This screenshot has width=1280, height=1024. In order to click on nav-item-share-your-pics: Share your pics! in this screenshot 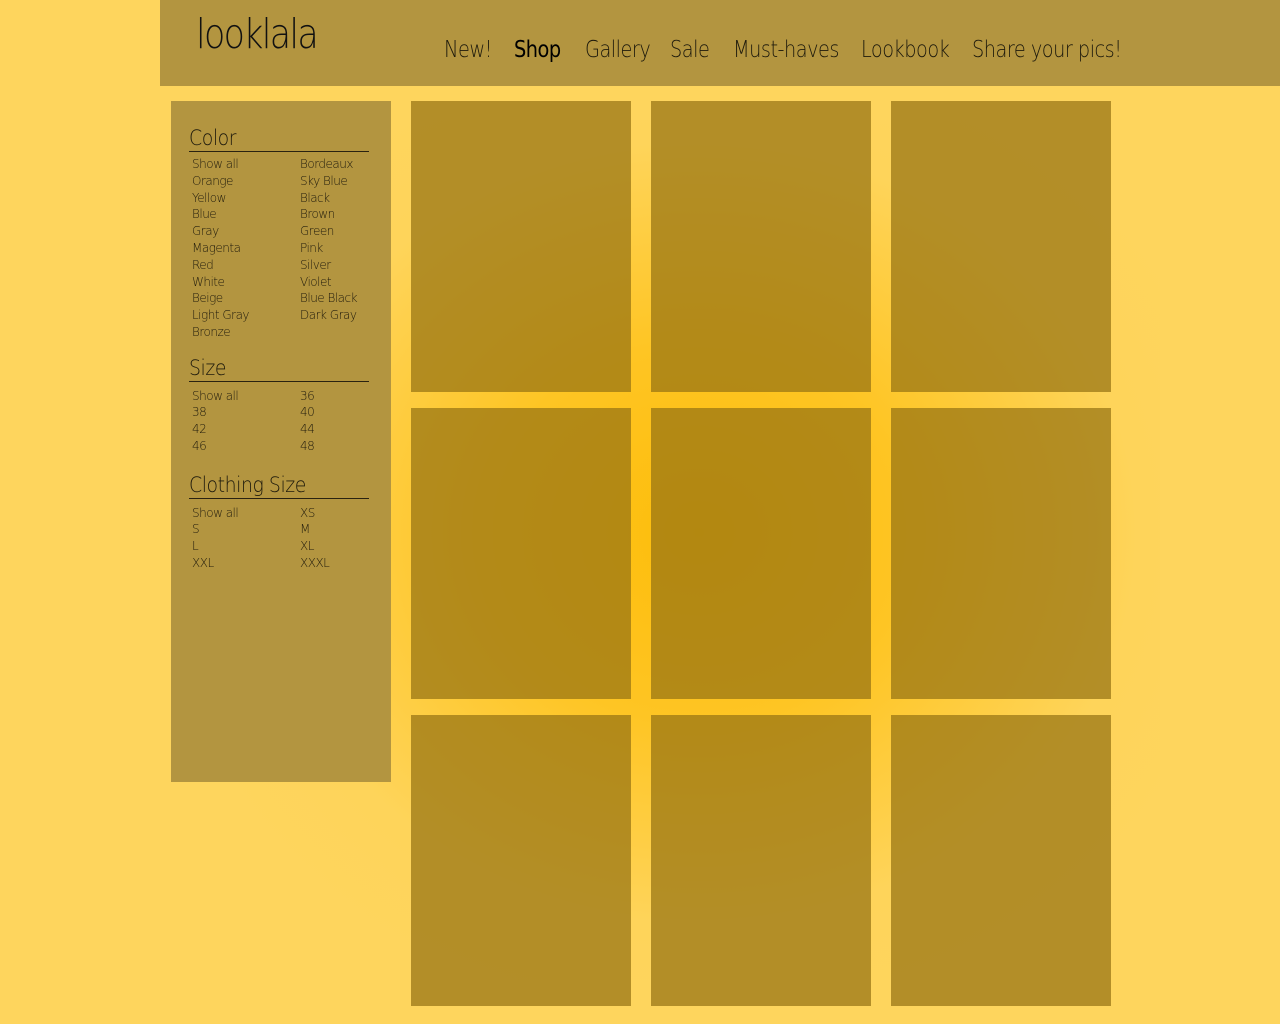, I will do `click(1047, 50)`.